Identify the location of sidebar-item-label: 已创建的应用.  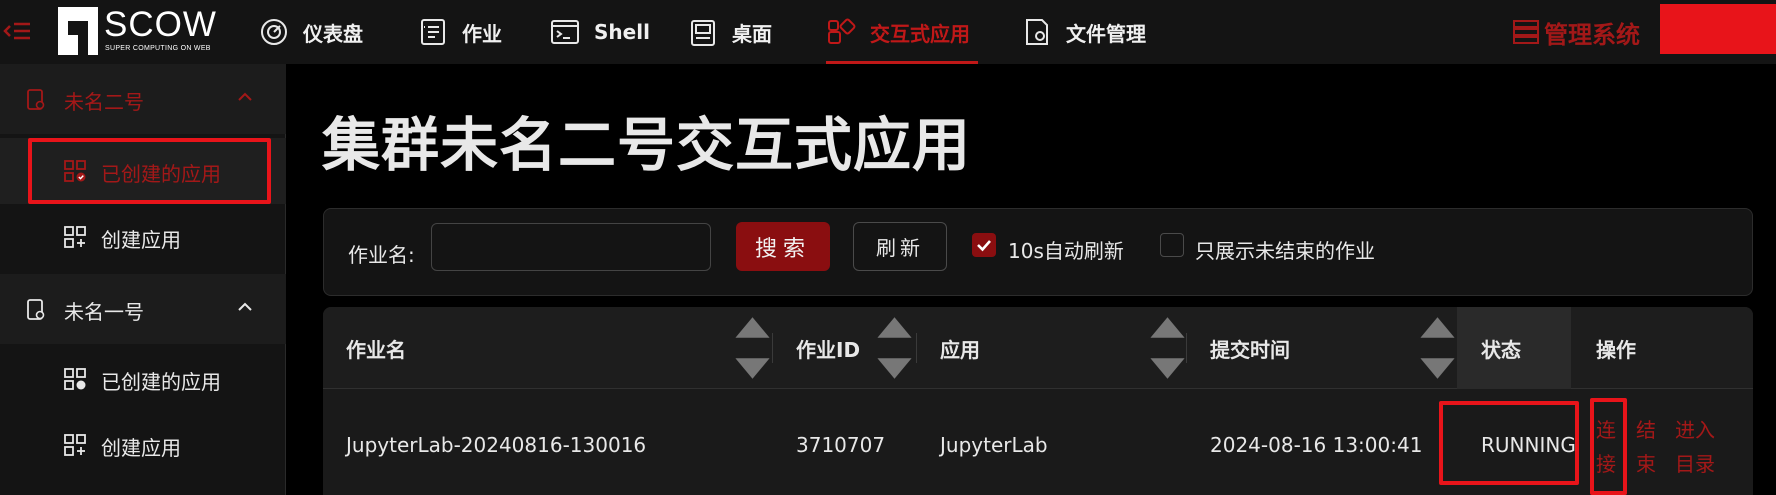
(161, 382).